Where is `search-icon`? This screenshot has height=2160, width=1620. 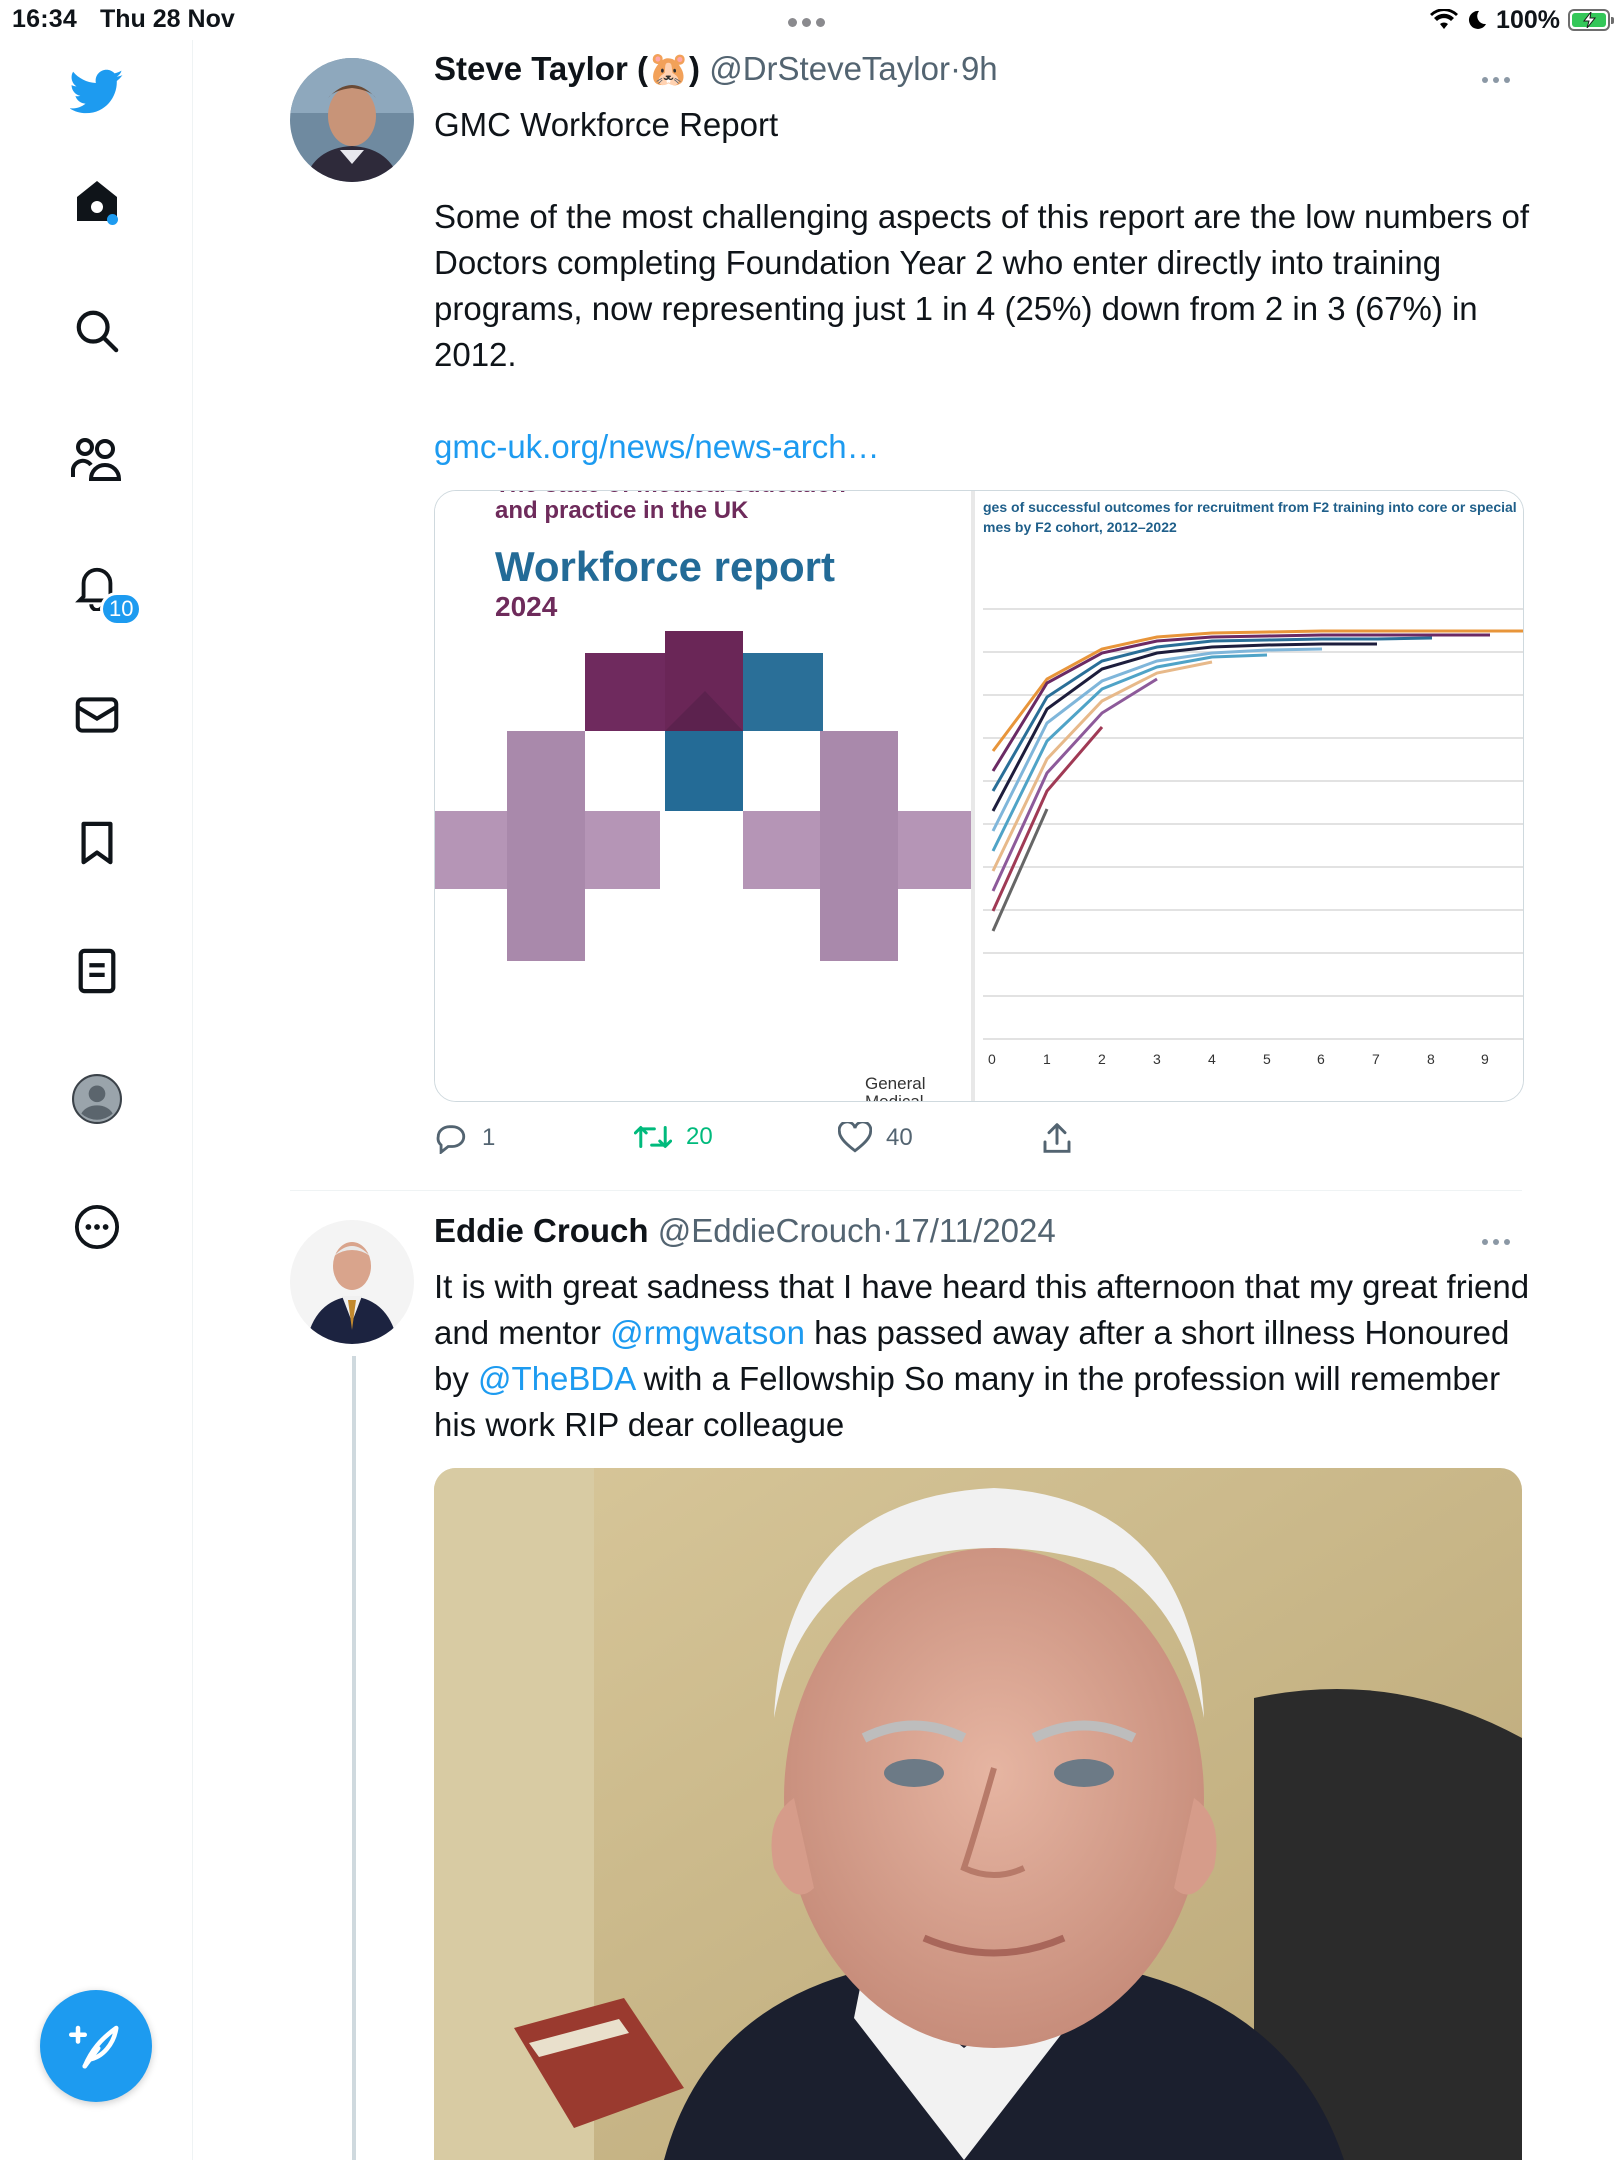 search-icon is located at coordinates (97, 331).